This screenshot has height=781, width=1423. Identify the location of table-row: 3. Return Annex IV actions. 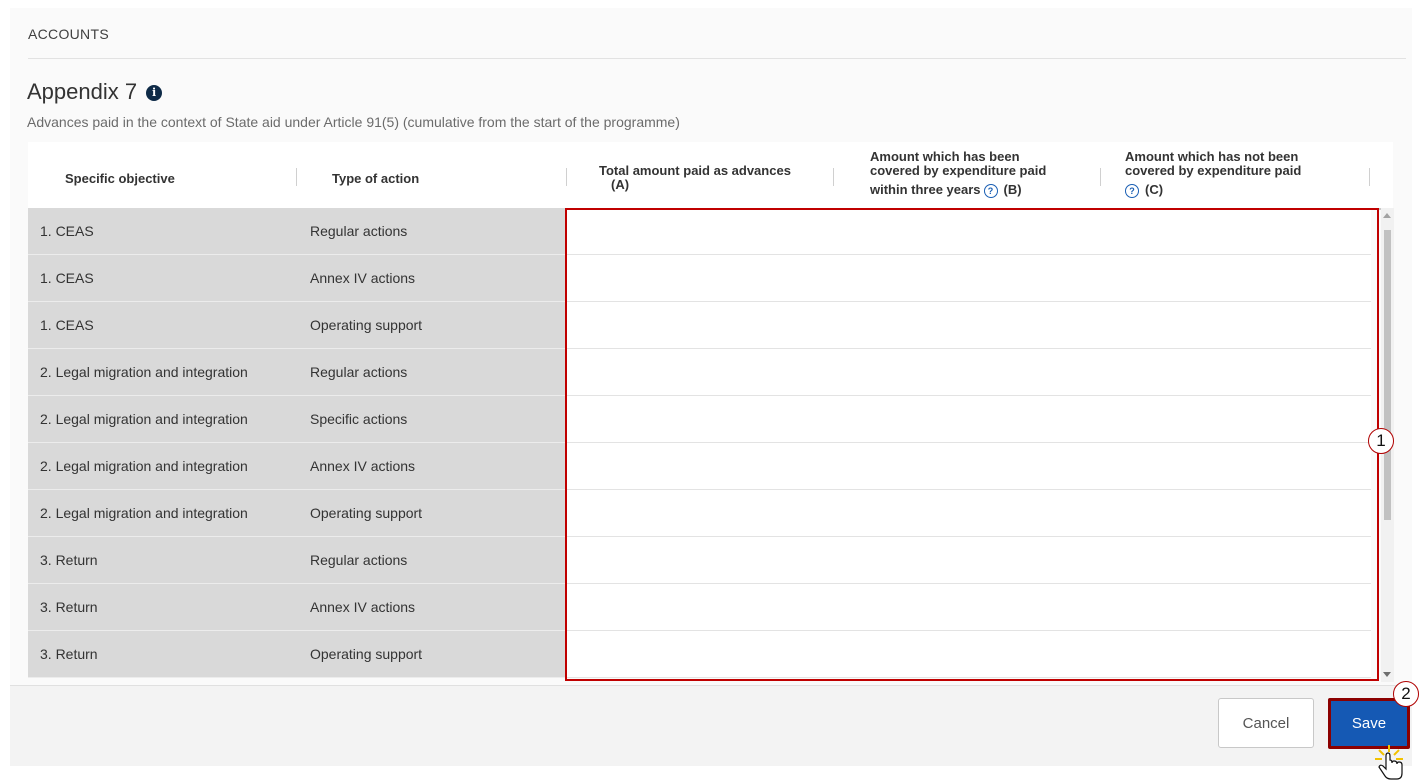
(704, 607).